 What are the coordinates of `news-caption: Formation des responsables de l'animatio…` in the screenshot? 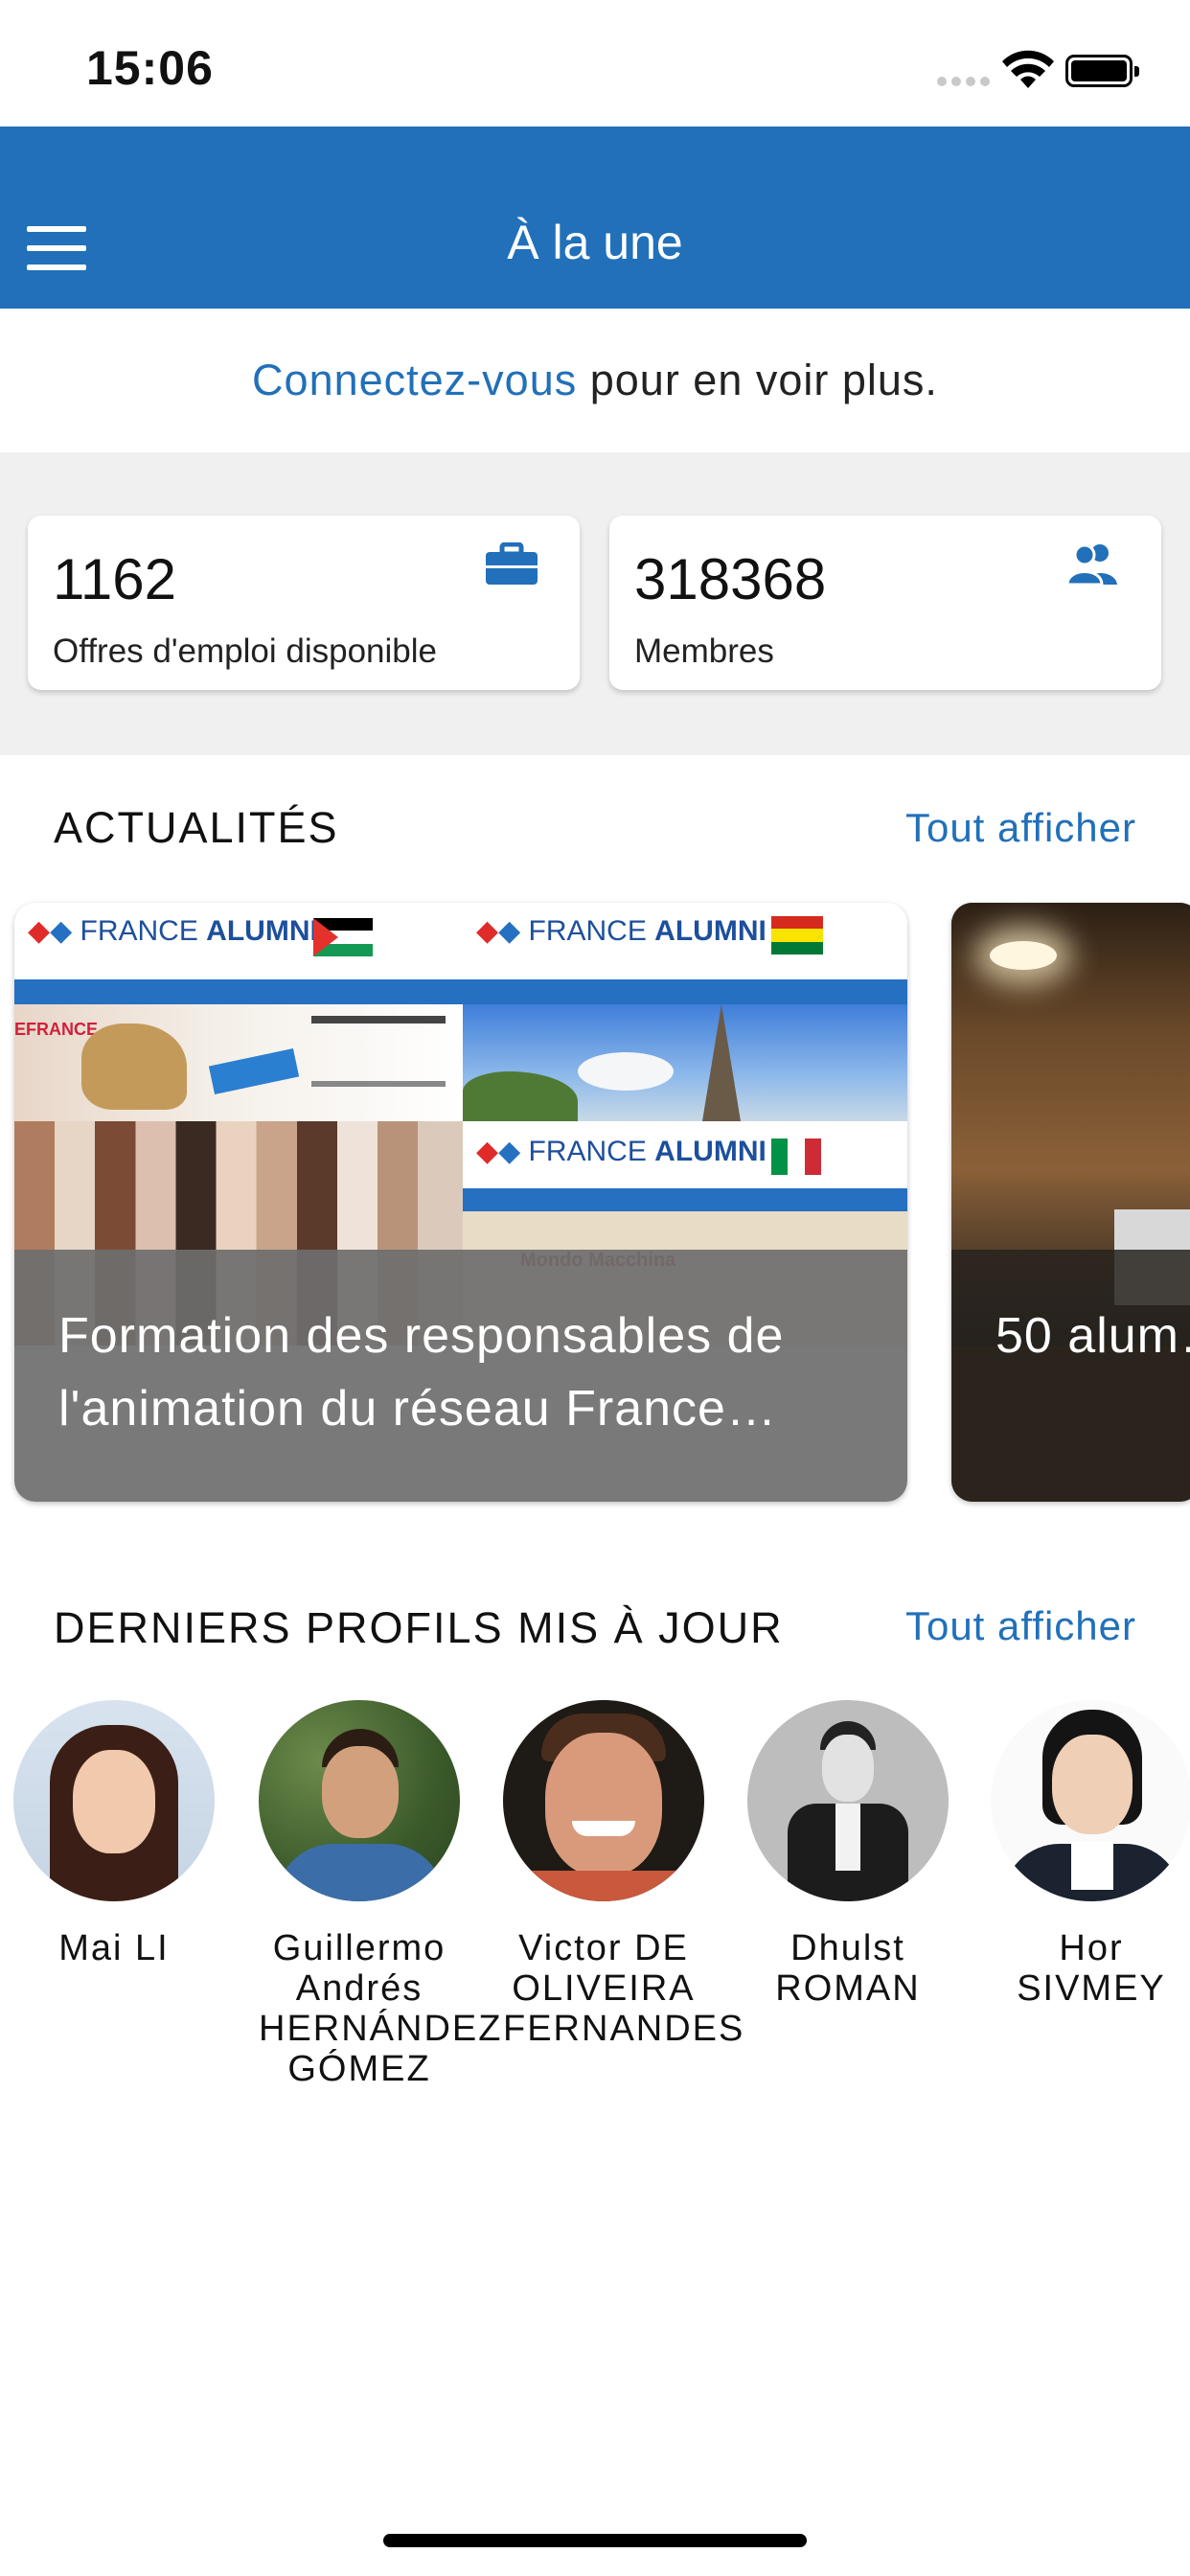 It's located at (460, 1376).